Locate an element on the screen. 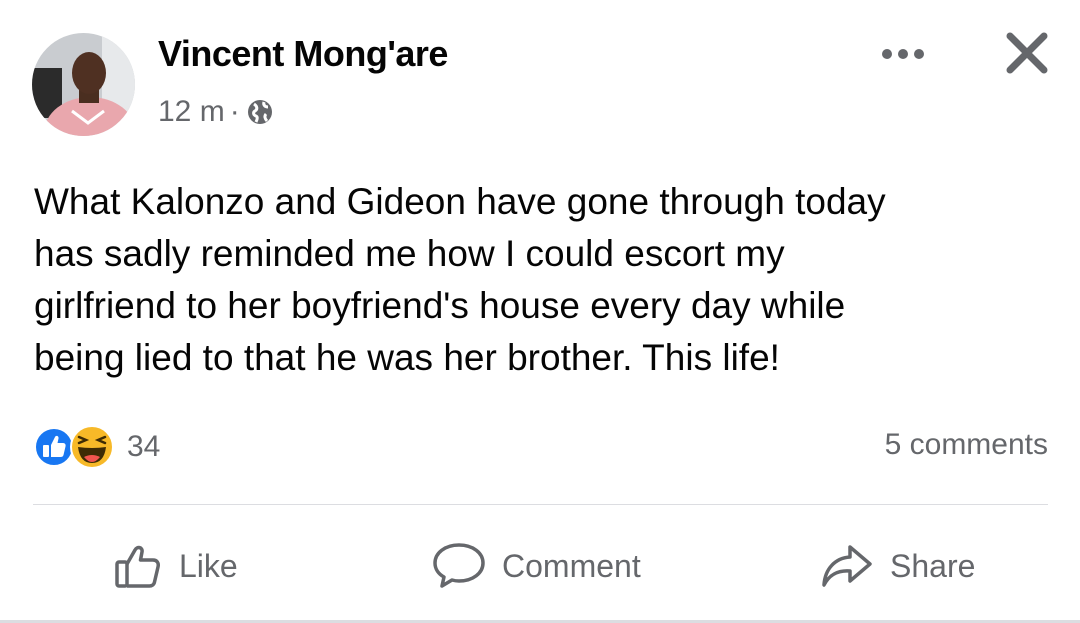  post-meta: 12 m · is located at coordinates (216, 112).